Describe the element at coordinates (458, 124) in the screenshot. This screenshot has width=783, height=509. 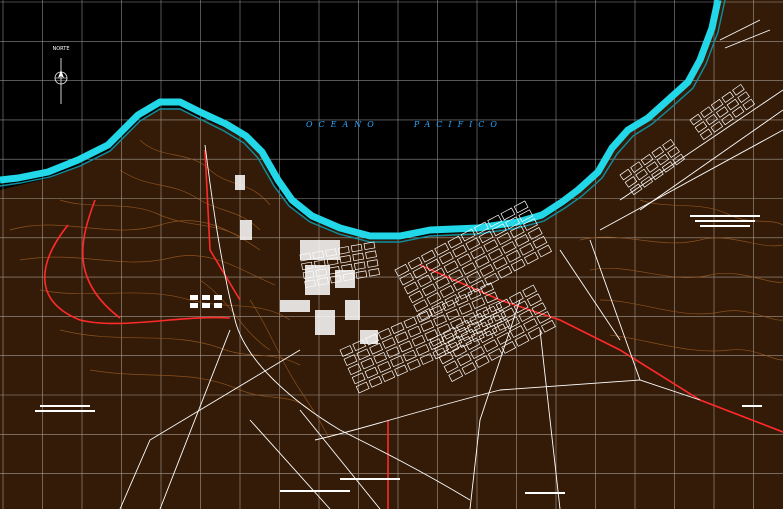
I see `ocean-label-word2: PACIFICO` at that location.